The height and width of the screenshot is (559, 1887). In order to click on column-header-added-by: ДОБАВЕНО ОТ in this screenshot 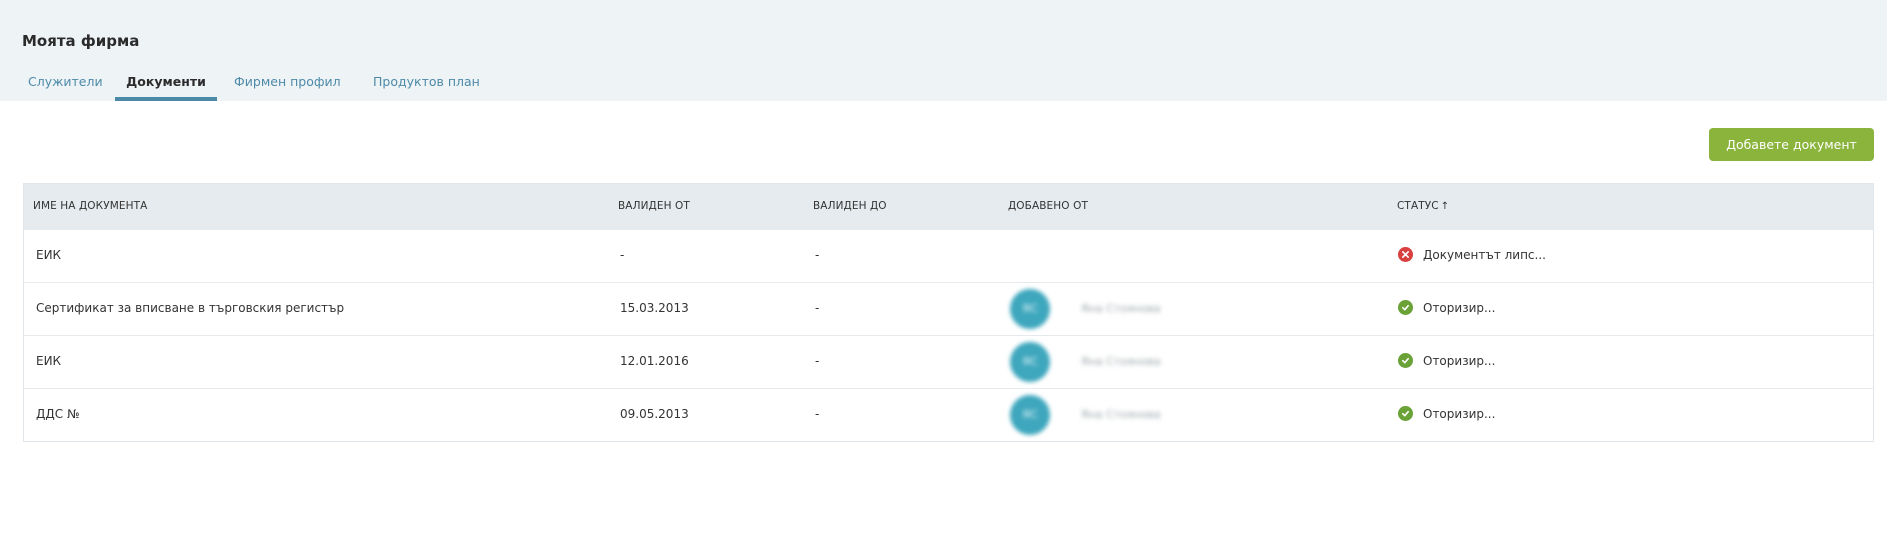, I will do `click(1048, 206)`.